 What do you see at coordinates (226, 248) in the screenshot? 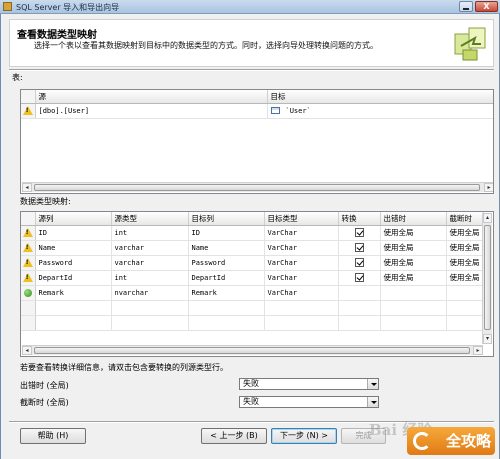
I see `target-column-cell: Name` at bounding box center [226, 248].